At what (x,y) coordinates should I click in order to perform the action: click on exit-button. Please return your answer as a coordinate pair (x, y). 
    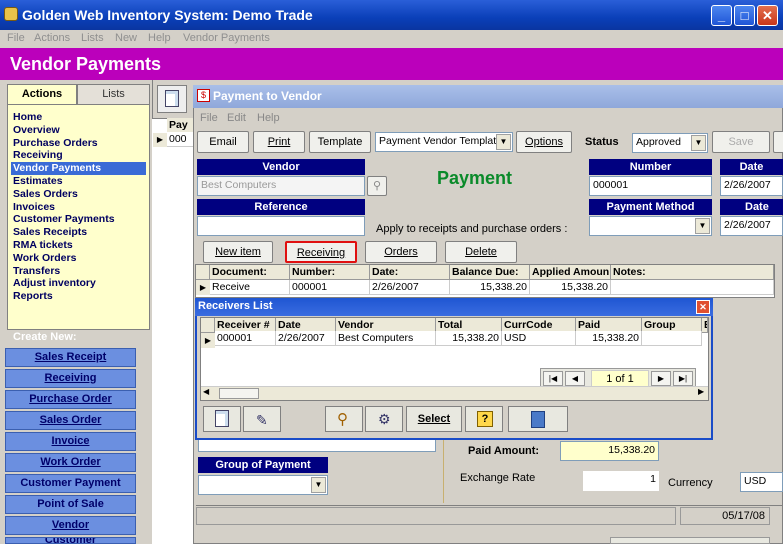
    Looking at the image, I should click on (538, 419).